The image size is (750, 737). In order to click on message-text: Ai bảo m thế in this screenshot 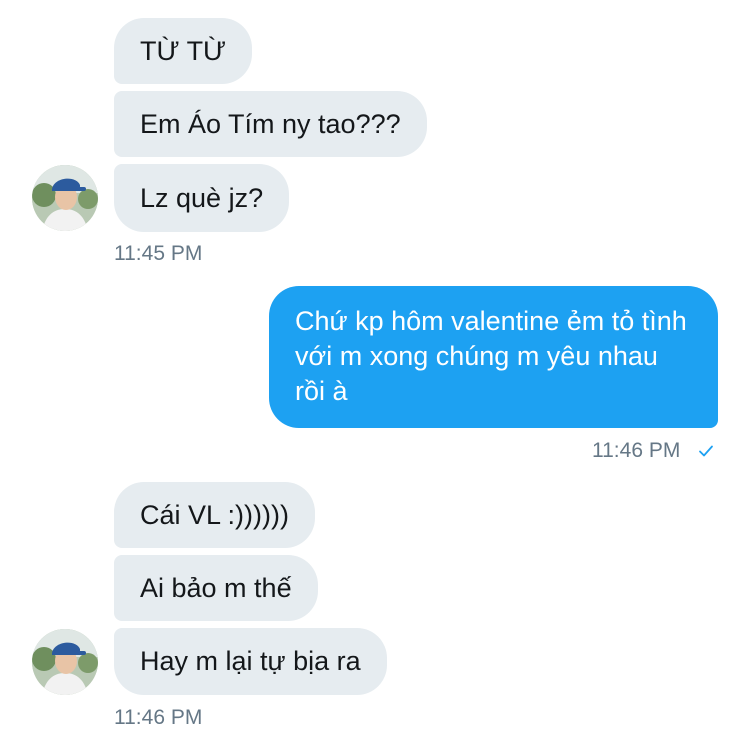, I will do `click(216, 587)`.